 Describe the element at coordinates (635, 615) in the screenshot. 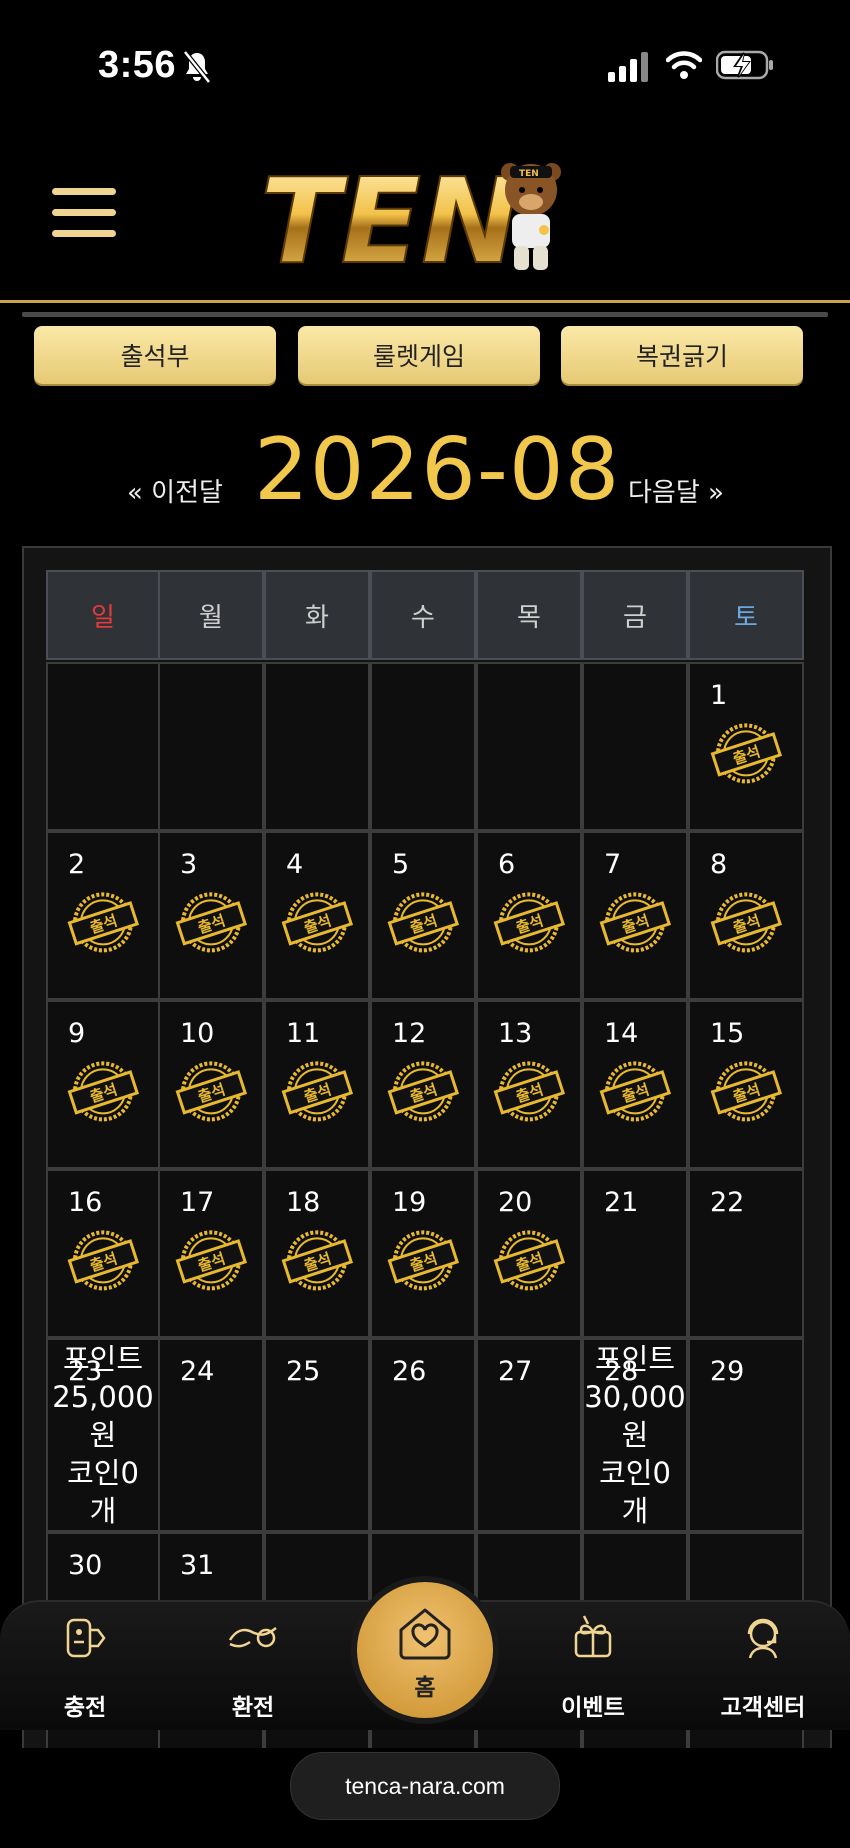

I see `weekday-header: 금` at that location.